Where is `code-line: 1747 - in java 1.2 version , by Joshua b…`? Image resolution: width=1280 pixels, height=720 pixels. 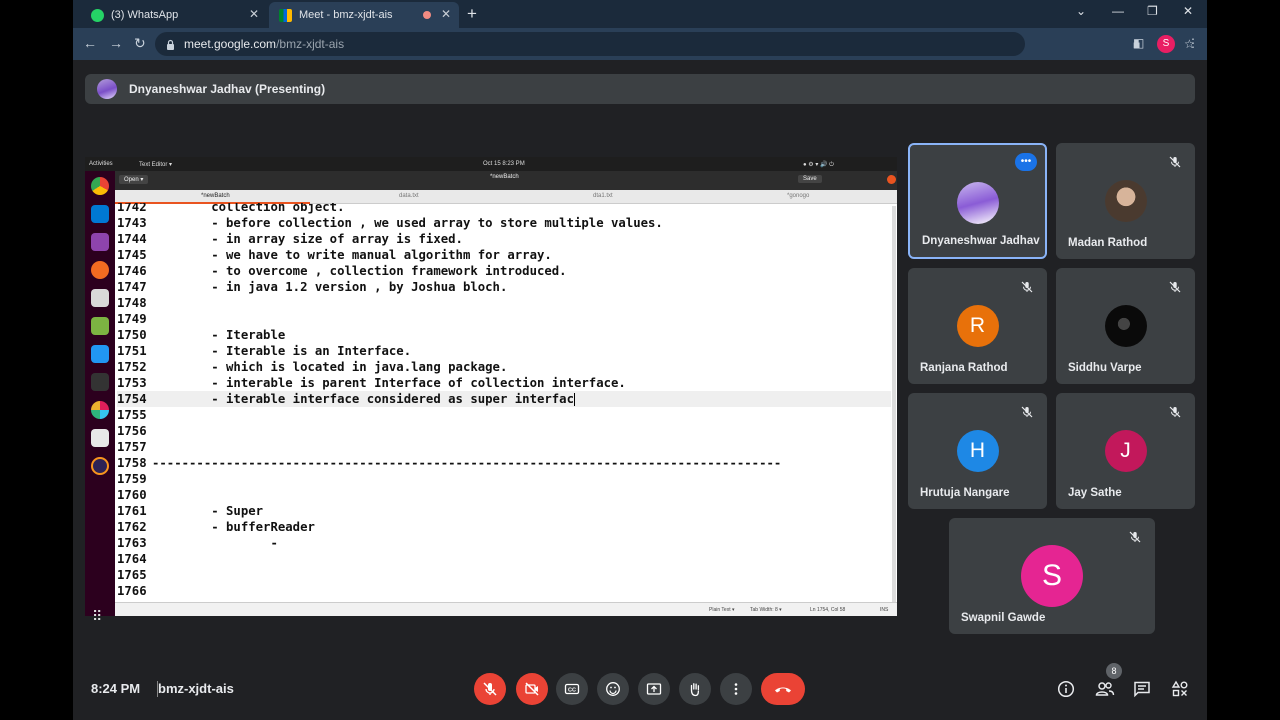 code-line: 1747 - in java 1.2 version , by Joshua b… is located at coordinates (504, 287).